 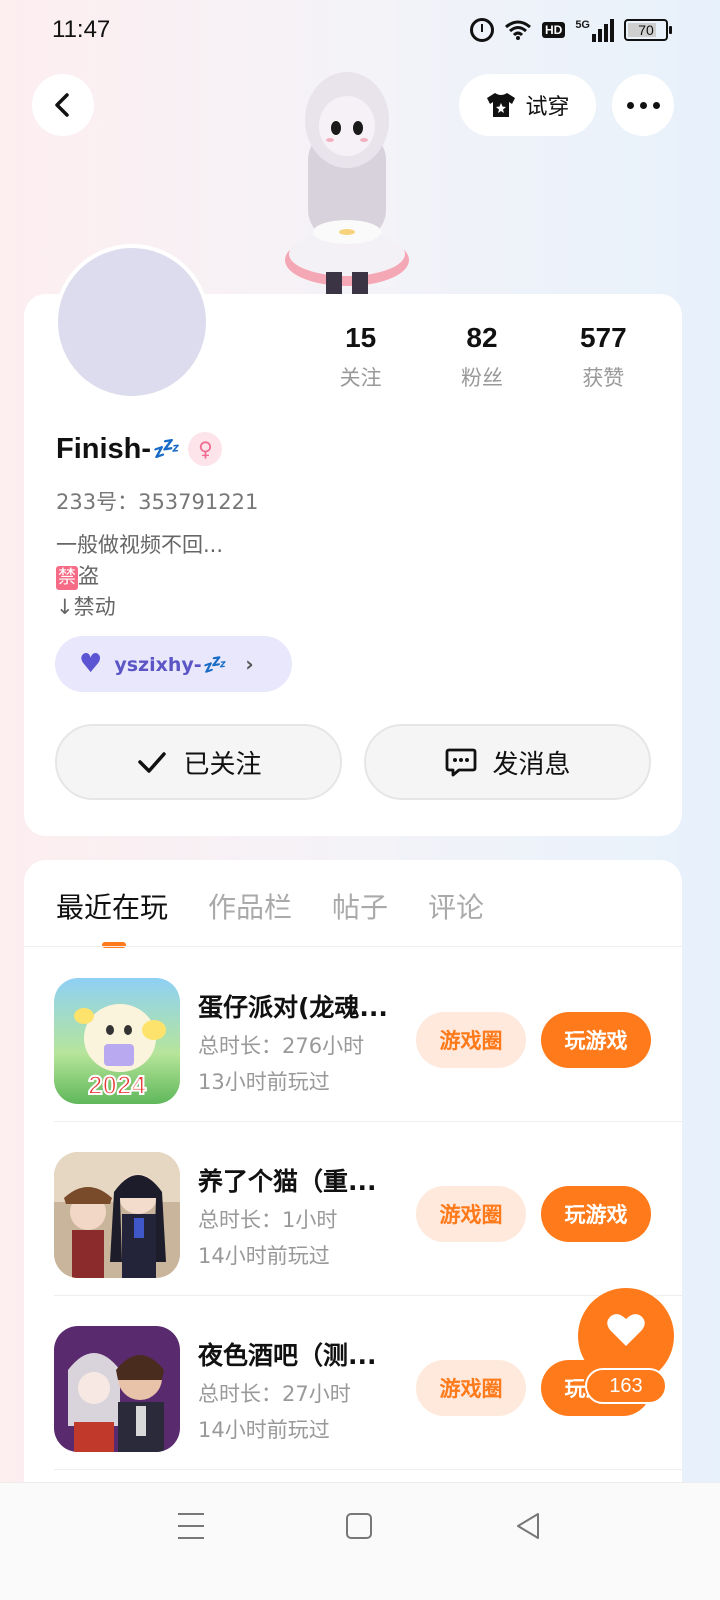 I want to click on followers-label: 粉丝, so click(x=481, y=378).